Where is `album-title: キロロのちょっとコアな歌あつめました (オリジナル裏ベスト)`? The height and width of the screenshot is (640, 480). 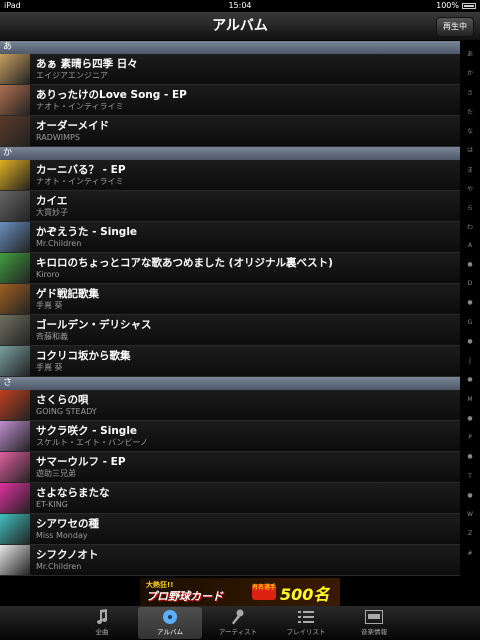
album-title: キロロのちょっとコアな歌あつめました (オリジナル裏ベスト) is located at coordinates (184, 262).